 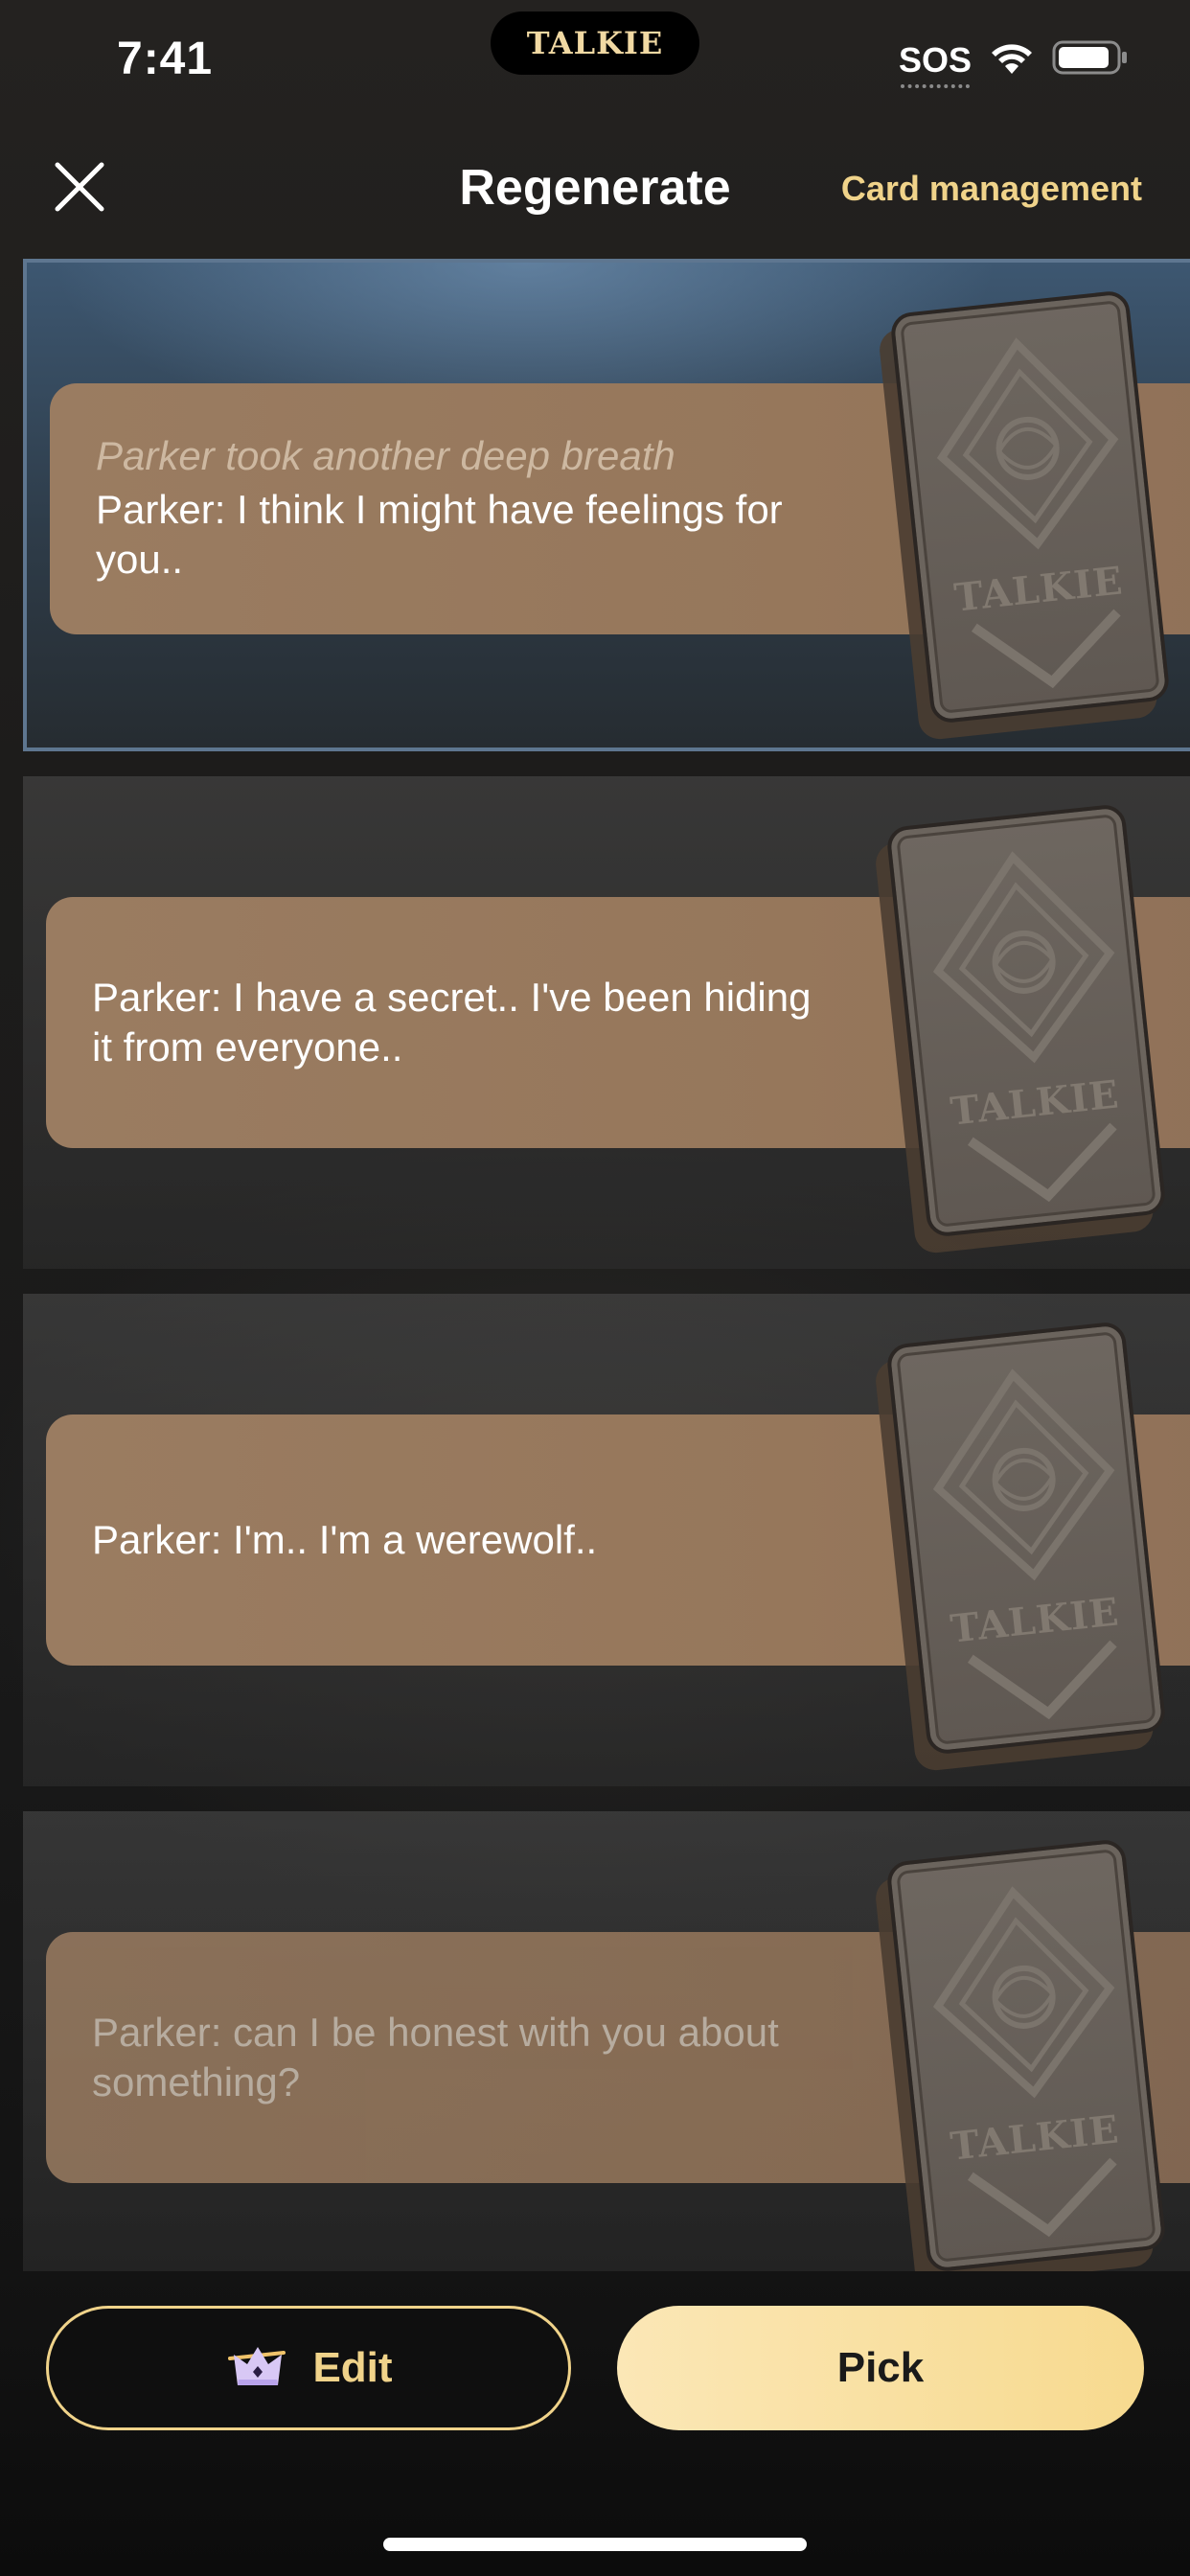 I want to click on crown-icon, so click(x=257, y=2368).